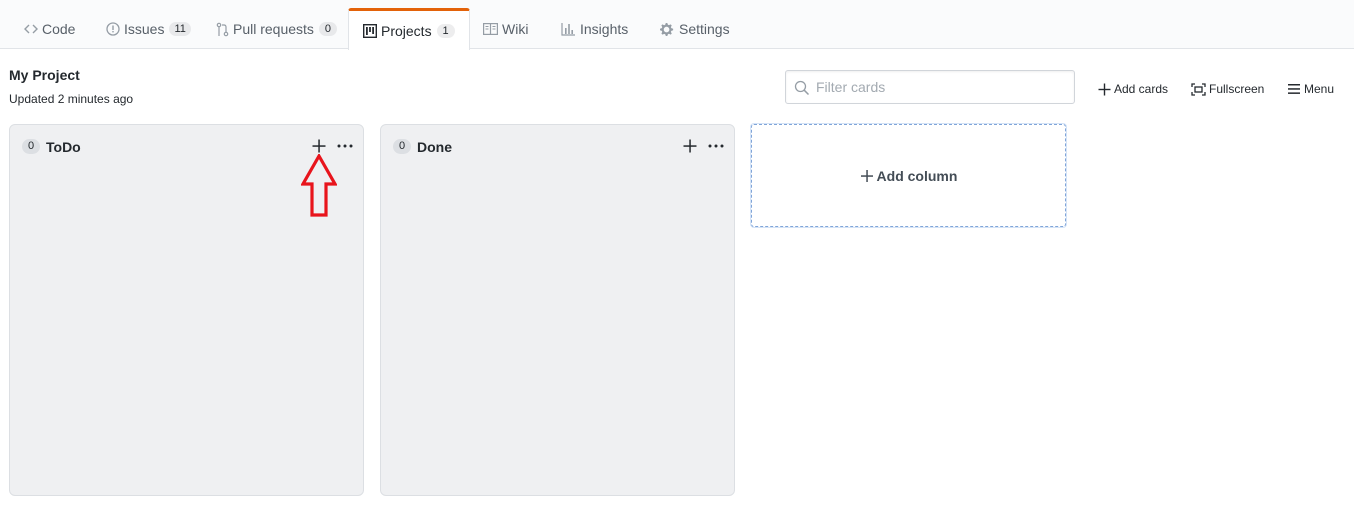  Describe the element at coordinates (667, 29) in the screenshot. I see `gear-icon` at that location.